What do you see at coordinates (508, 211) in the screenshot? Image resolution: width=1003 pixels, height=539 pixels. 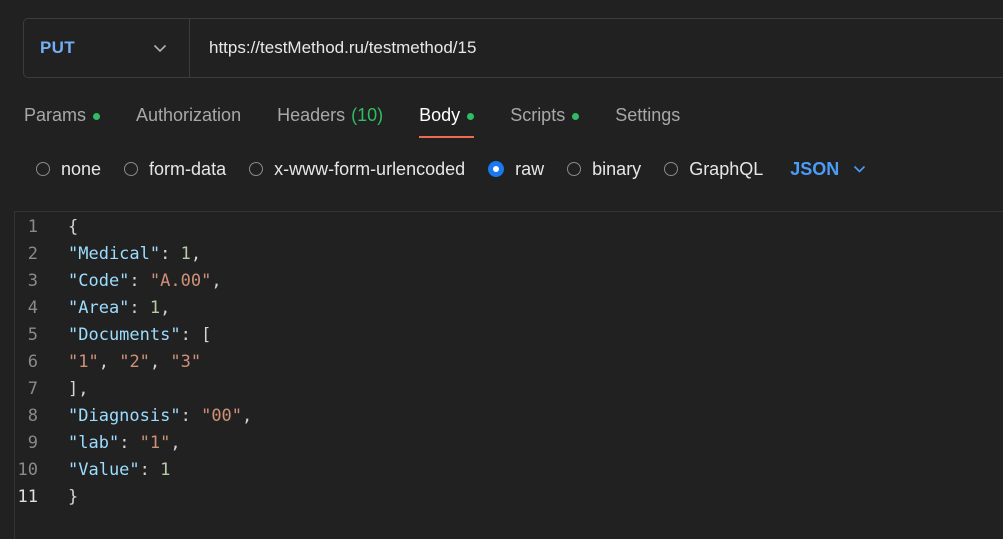 I see `section-divider` at bounding box center [508, 211].